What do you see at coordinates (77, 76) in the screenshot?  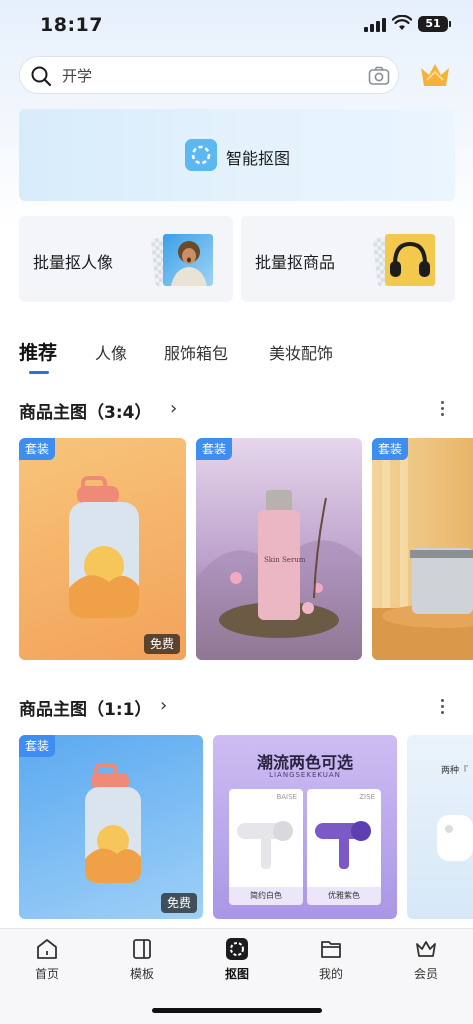 I see `search-input: 开学` at bounding box center [77, 76].